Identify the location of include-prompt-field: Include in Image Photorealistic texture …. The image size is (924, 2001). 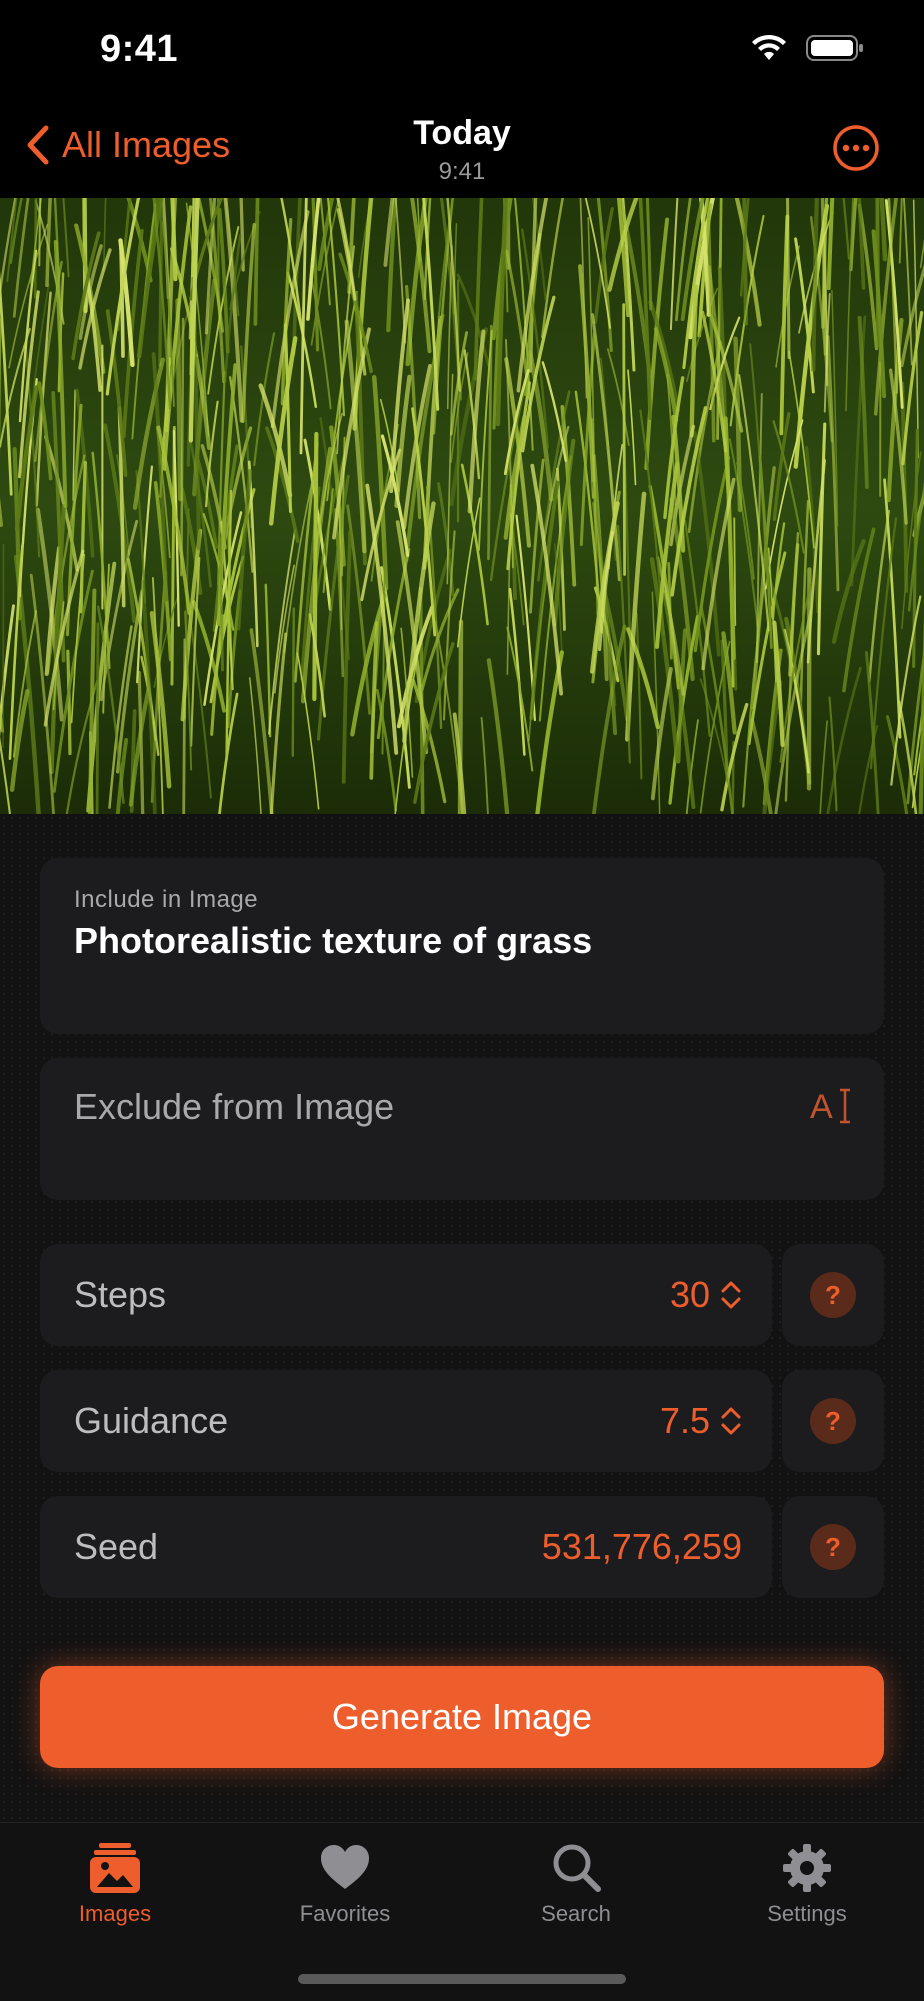
(462, 946).